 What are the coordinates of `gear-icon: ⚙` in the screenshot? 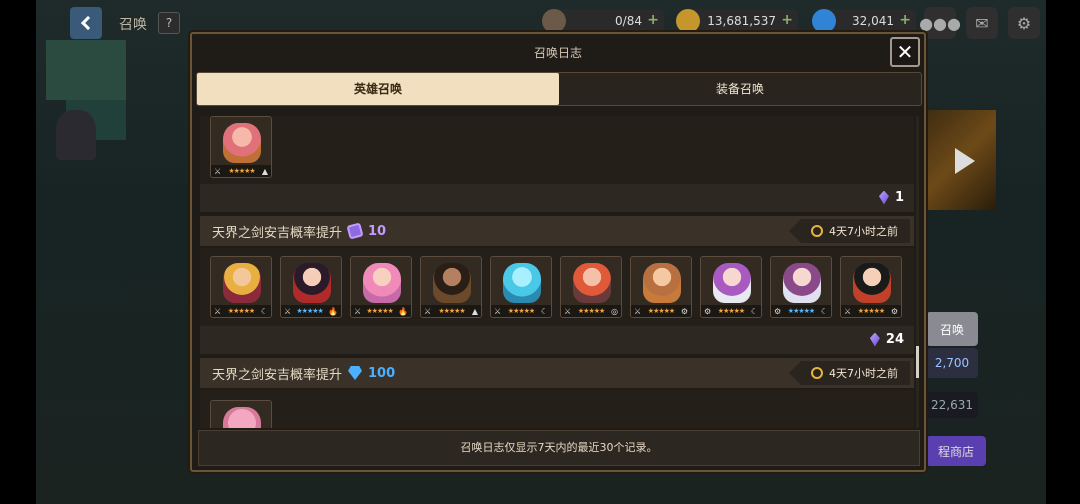 It's located at (1024, 23).